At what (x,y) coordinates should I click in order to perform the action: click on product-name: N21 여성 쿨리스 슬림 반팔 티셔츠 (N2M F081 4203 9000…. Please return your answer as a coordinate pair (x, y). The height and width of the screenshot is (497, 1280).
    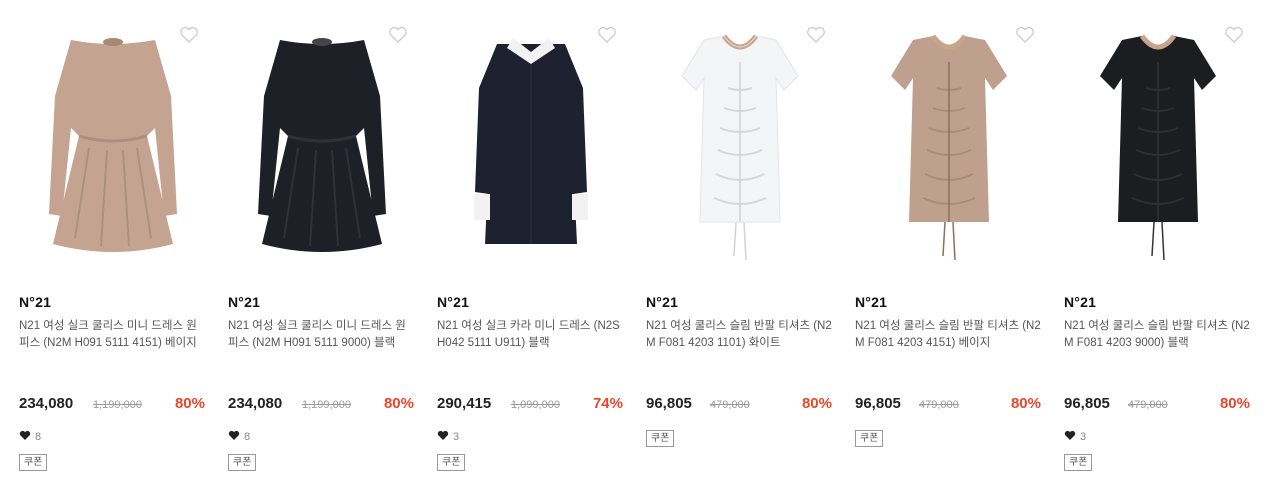
    Looking at the image, I should click on (1158, 335).